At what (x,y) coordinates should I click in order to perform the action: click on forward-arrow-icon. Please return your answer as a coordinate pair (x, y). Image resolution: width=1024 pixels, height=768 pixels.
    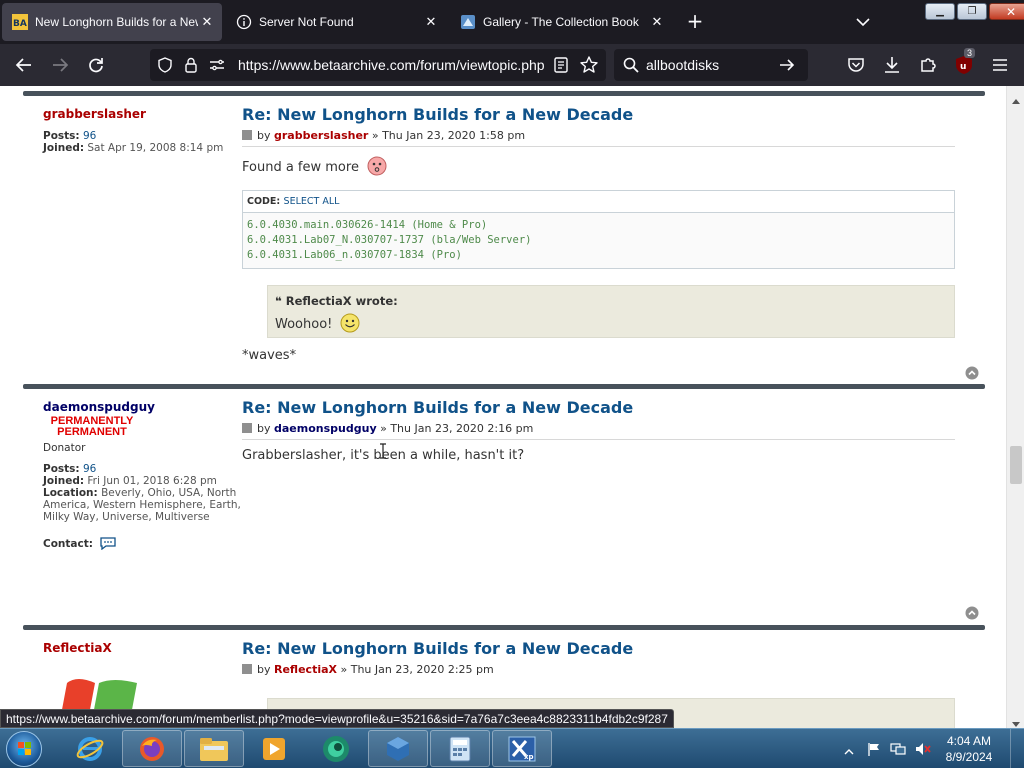
    Looking at the image, I should click on (60, 65).